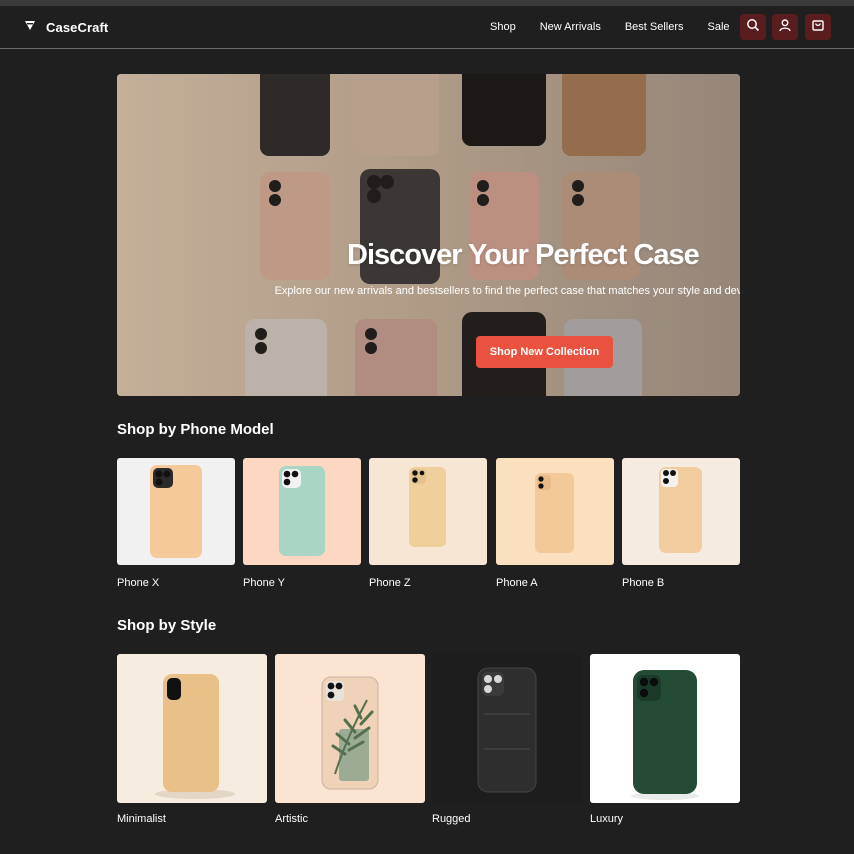  Describe the element at coordinates (523, 255) in the screenshot. I see `hero-title: Discover Your Perfect Case` at that location.